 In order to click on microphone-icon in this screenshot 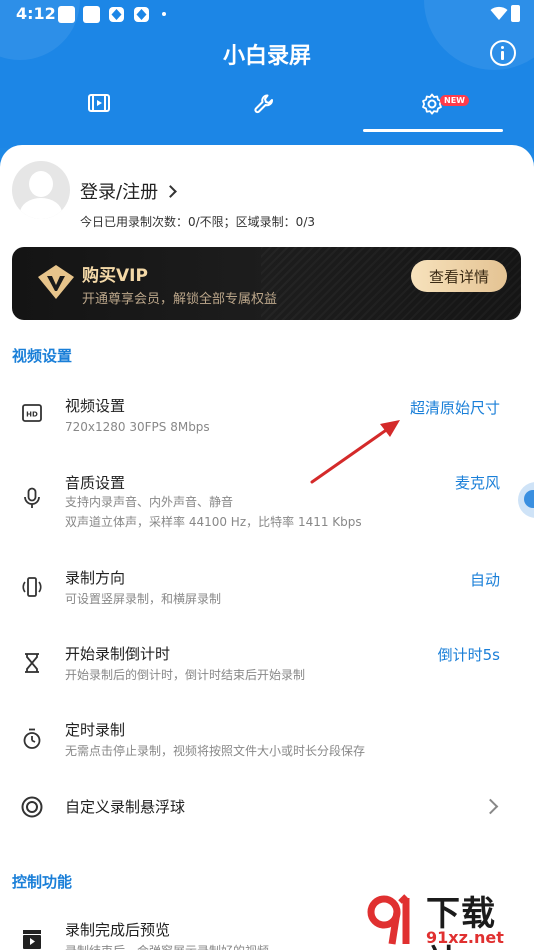, I will do `click(32, 497)`.